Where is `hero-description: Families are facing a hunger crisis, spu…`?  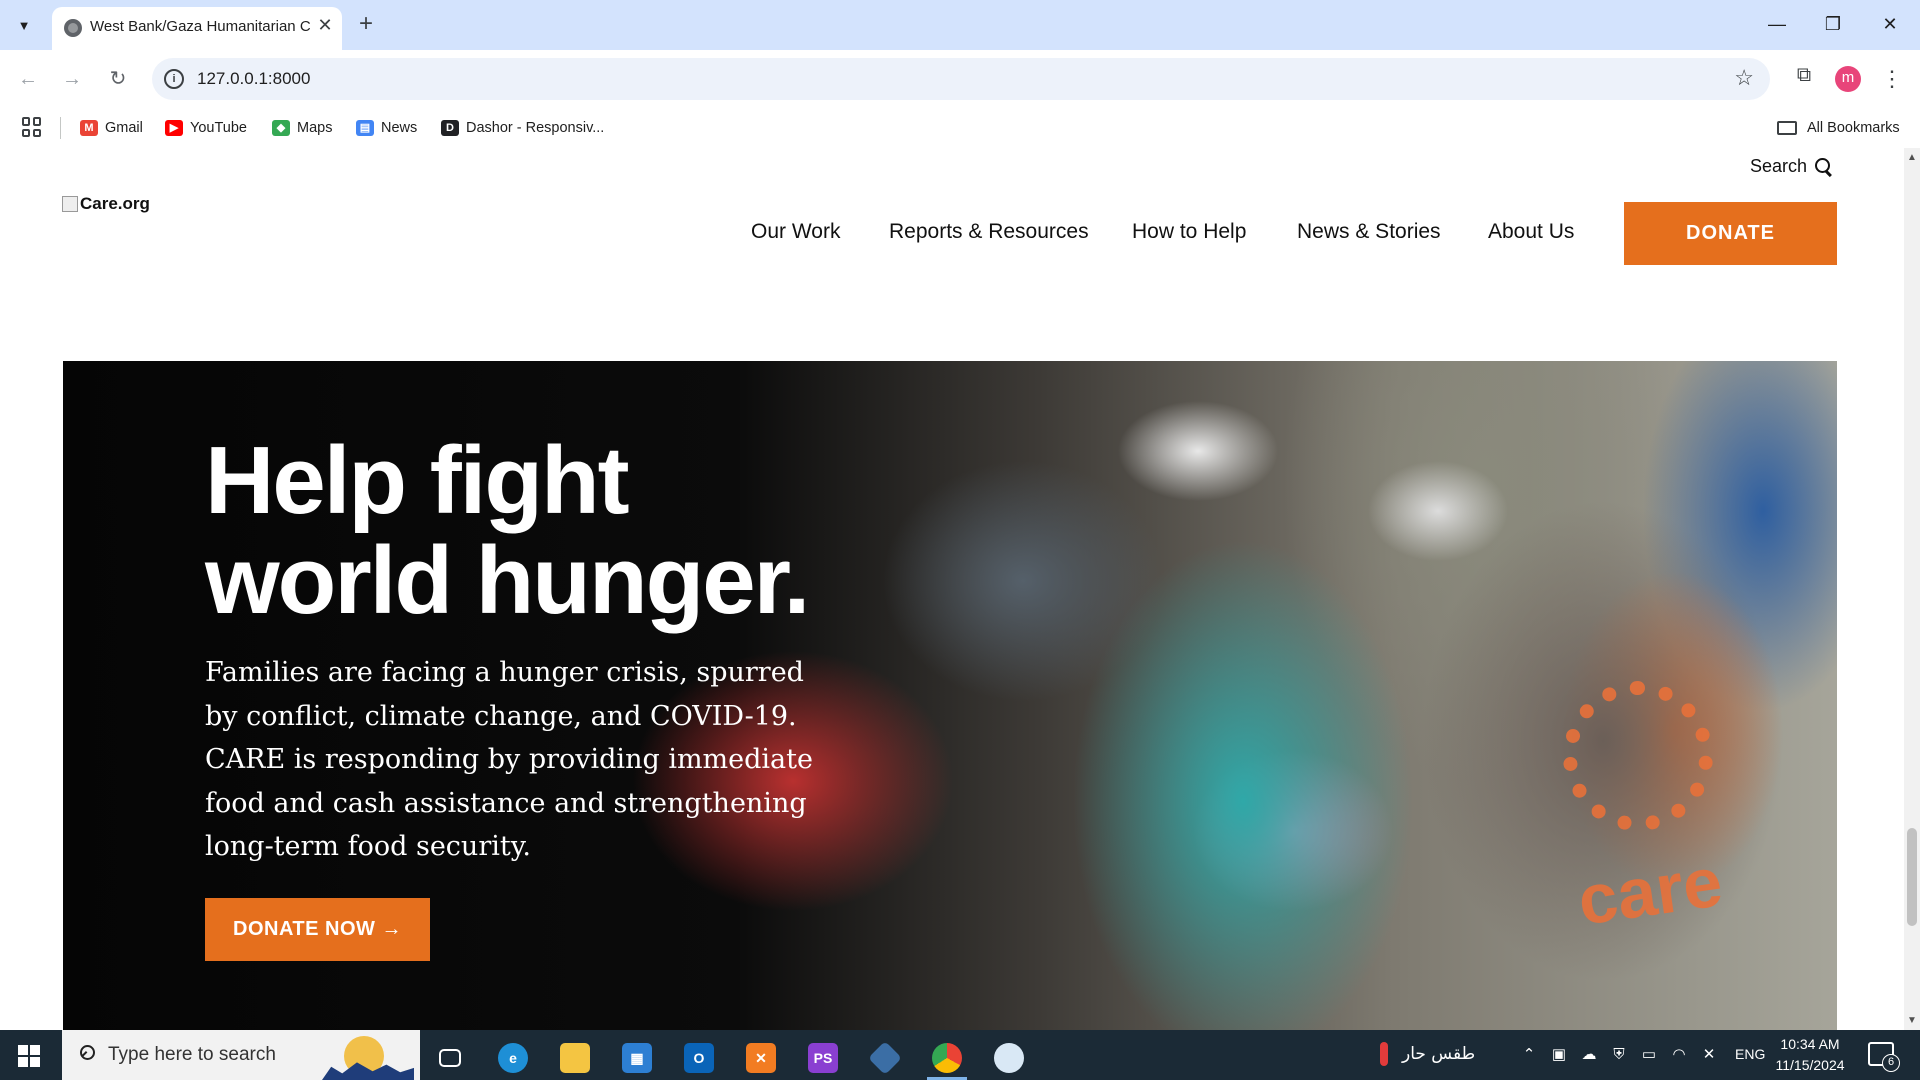
hero-description: Families are facing a hunger crisis, spu… is located at coordinates (509, 759).